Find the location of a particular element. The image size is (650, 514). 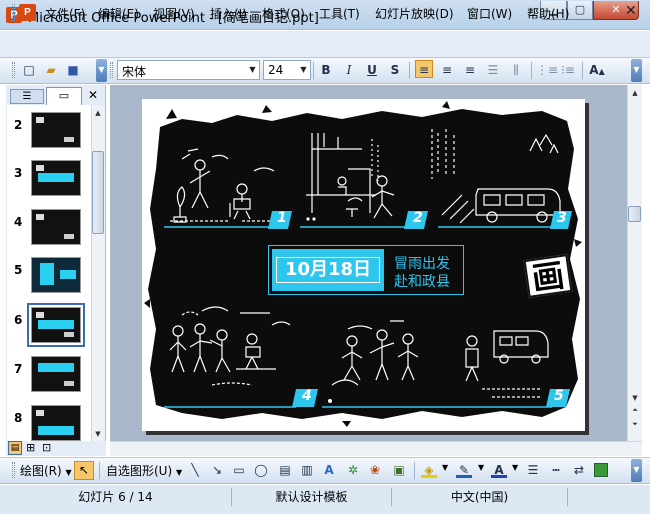

bulleted-list-icon: ⁝≡ is located at coordinates (568, 70).